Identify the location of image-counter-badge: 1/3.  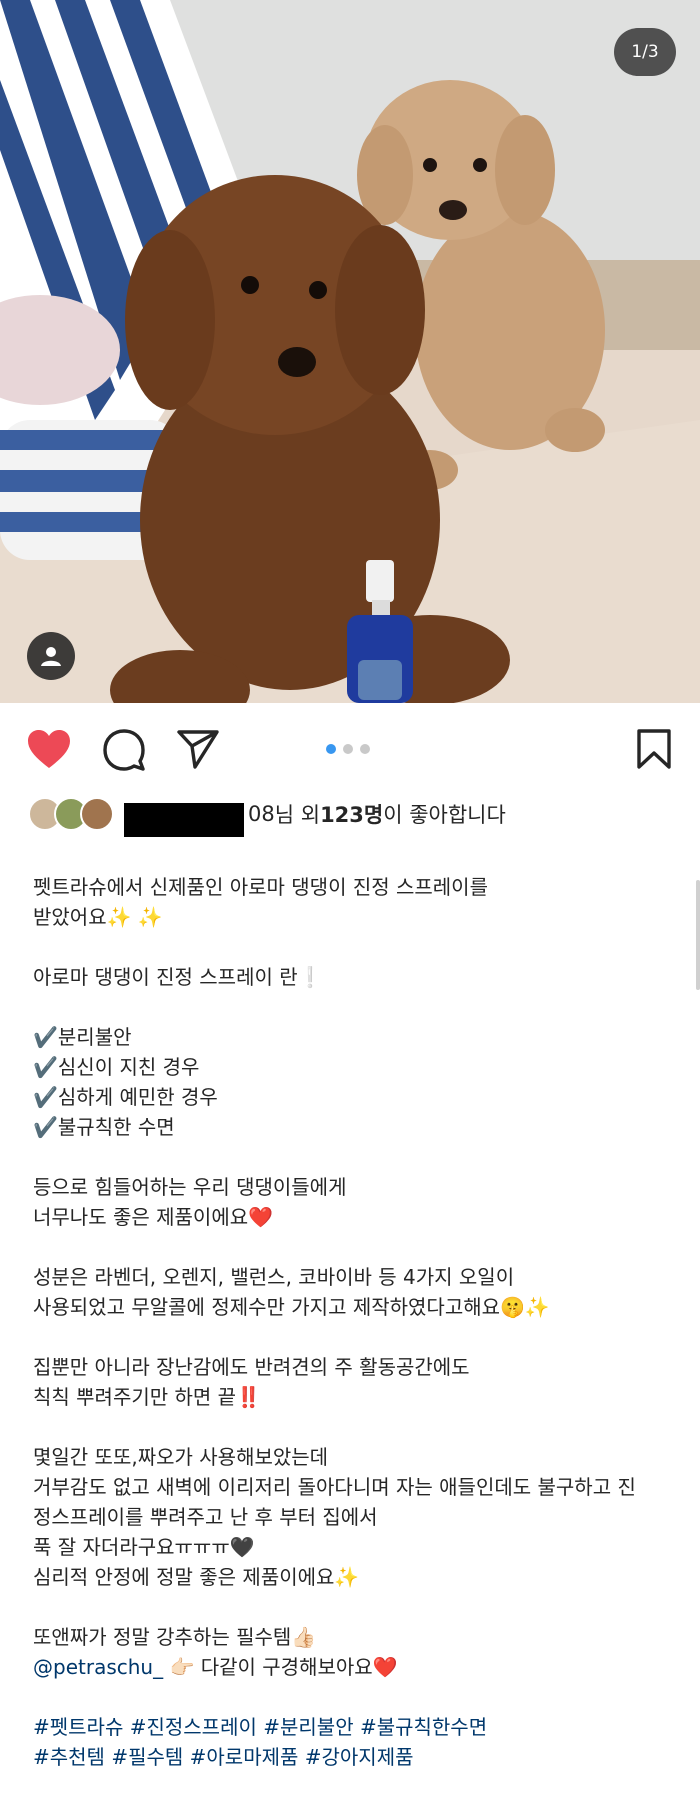
(645, 52).